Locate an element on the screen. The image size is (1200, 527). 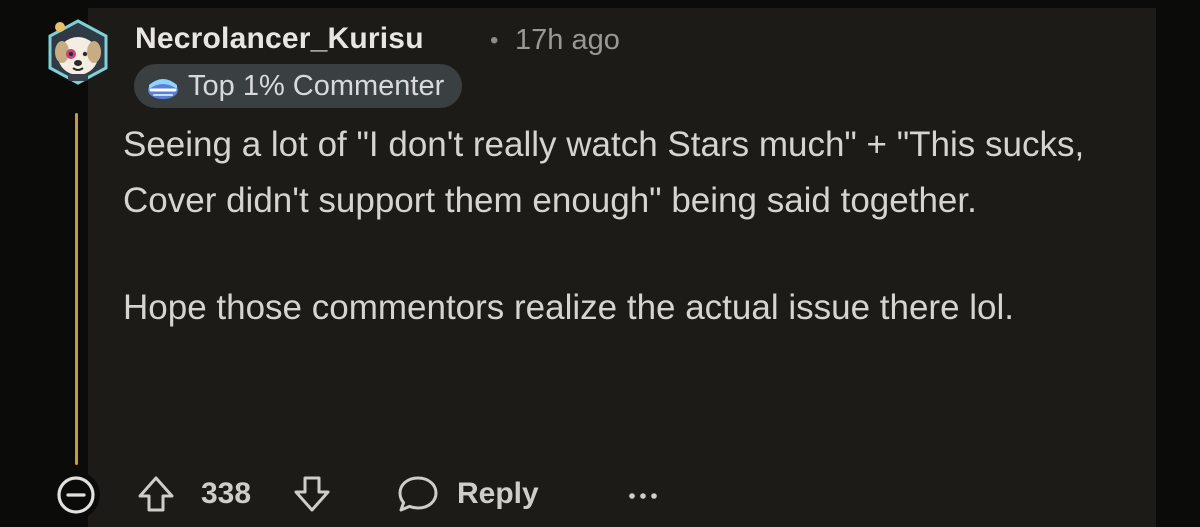
user-avatar is located at coordinates (78, 52).